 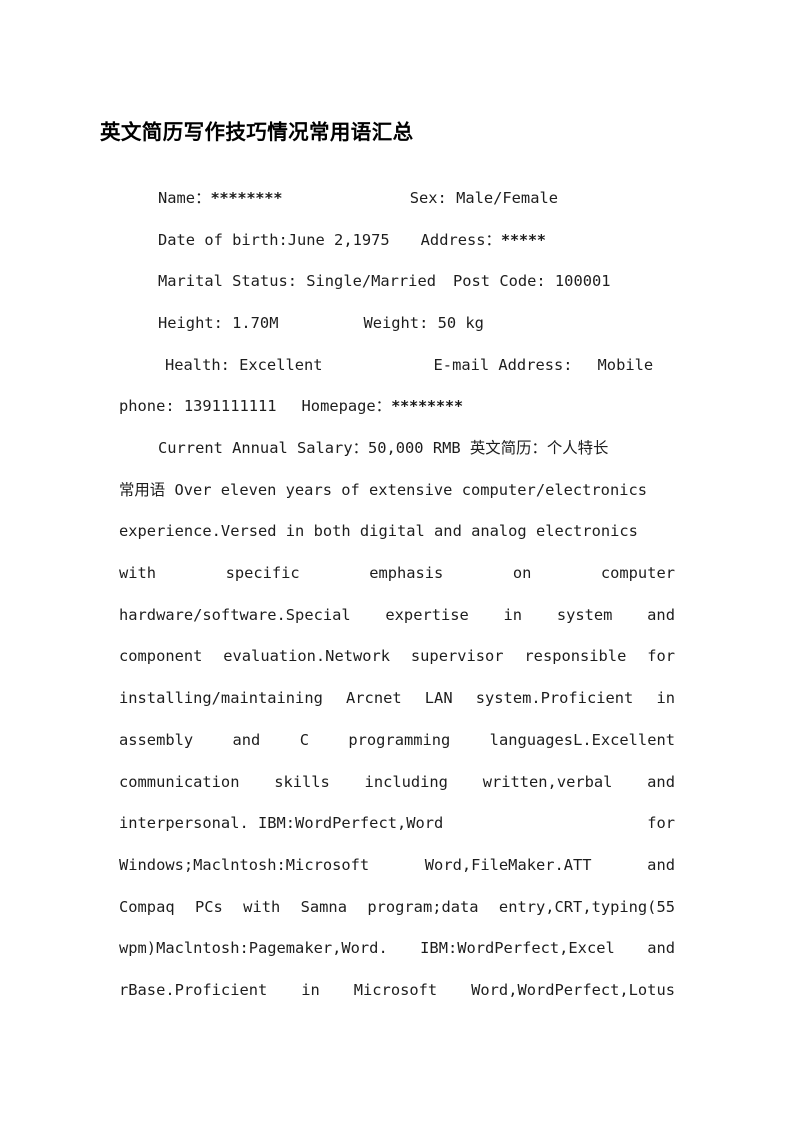 I want to click on text-segment: wpm)Maclntosh:Pagemaker,Word., so click(x=253, y=948).